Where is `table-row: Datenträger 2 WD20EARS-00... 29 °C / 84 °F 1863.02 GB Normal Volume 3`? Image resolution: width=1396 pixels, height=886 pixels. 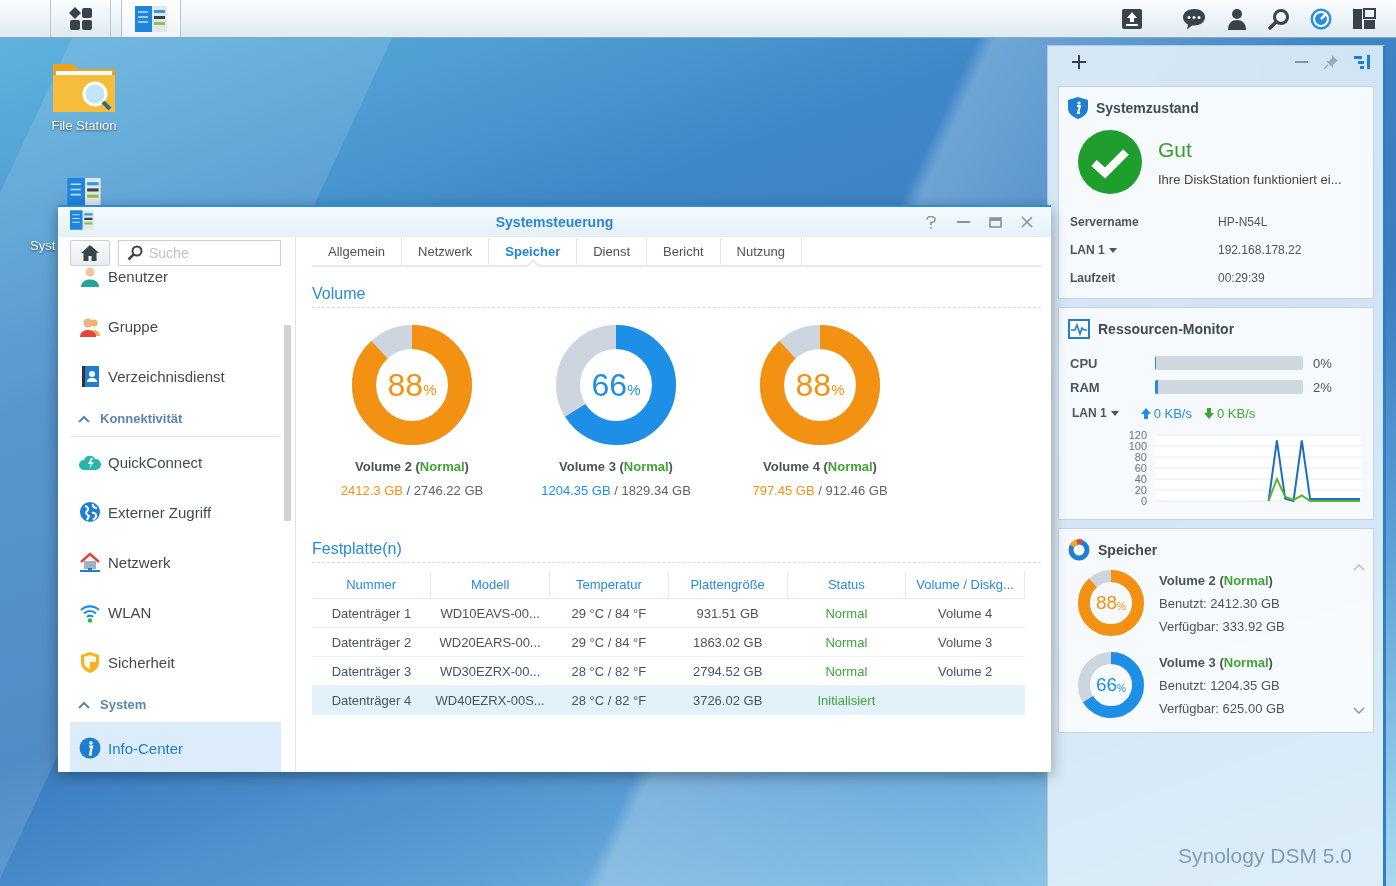 table-row: Datenträger 2 WD20EARS-00... 29 °C / 84 °F 1863.02 GB Normal Volume 3 is located at coordinates (668, 642).